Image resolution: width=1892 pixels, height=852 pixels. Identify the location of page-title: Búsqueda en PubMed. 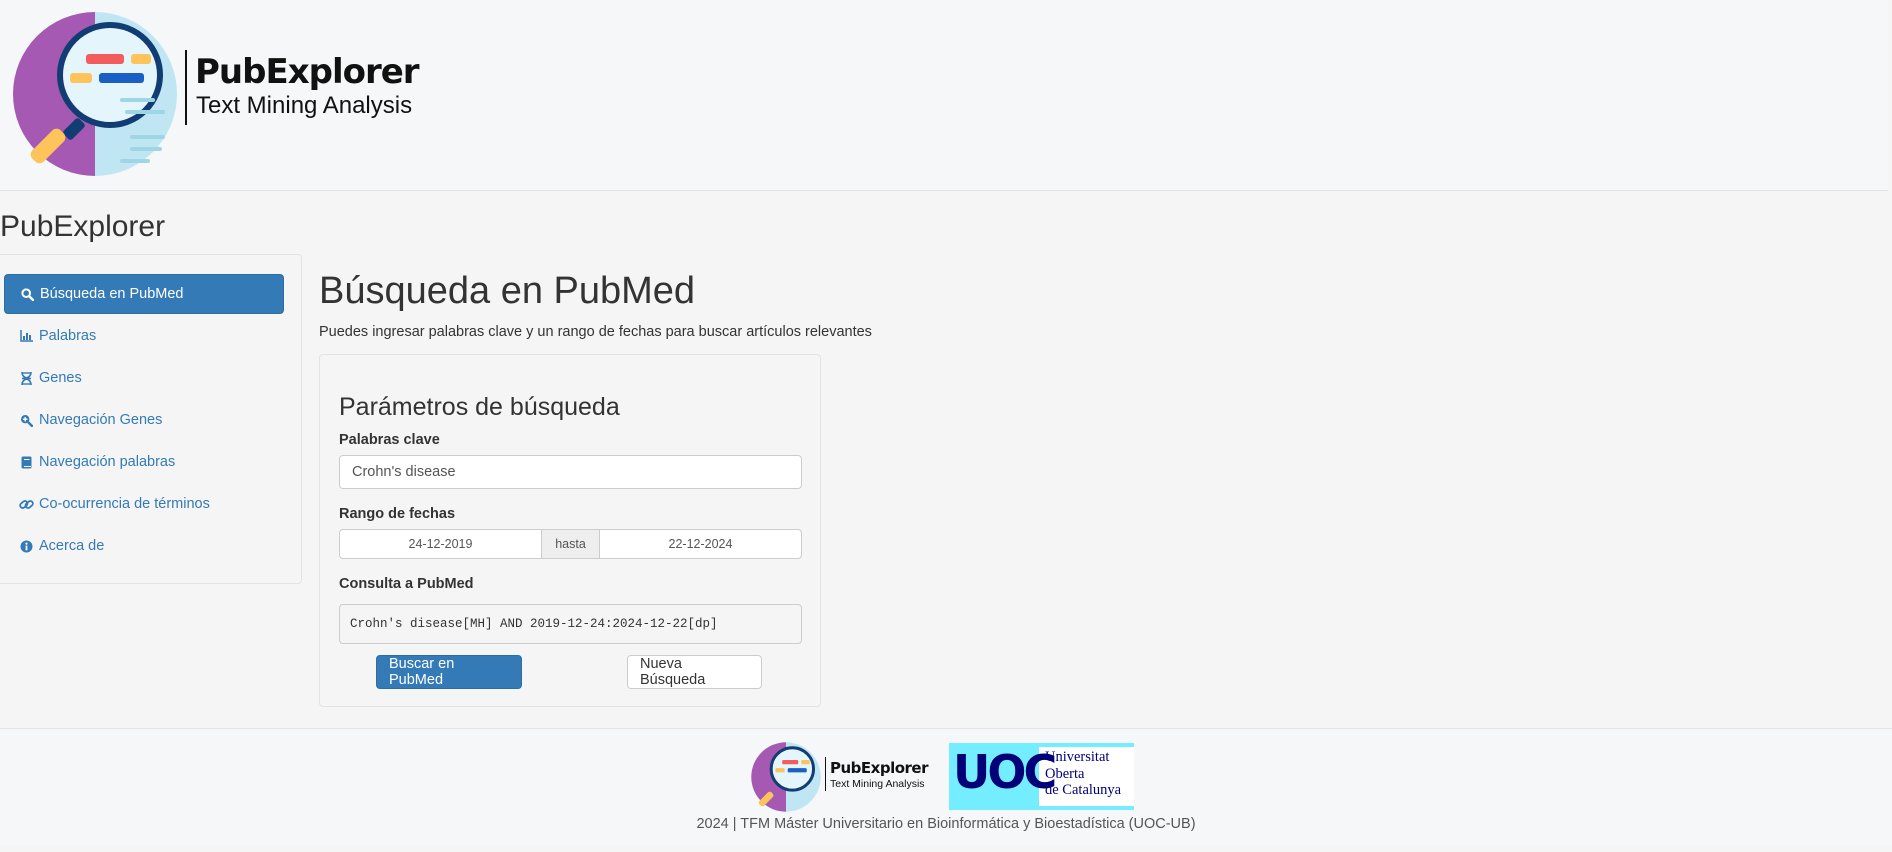
(507, 291).